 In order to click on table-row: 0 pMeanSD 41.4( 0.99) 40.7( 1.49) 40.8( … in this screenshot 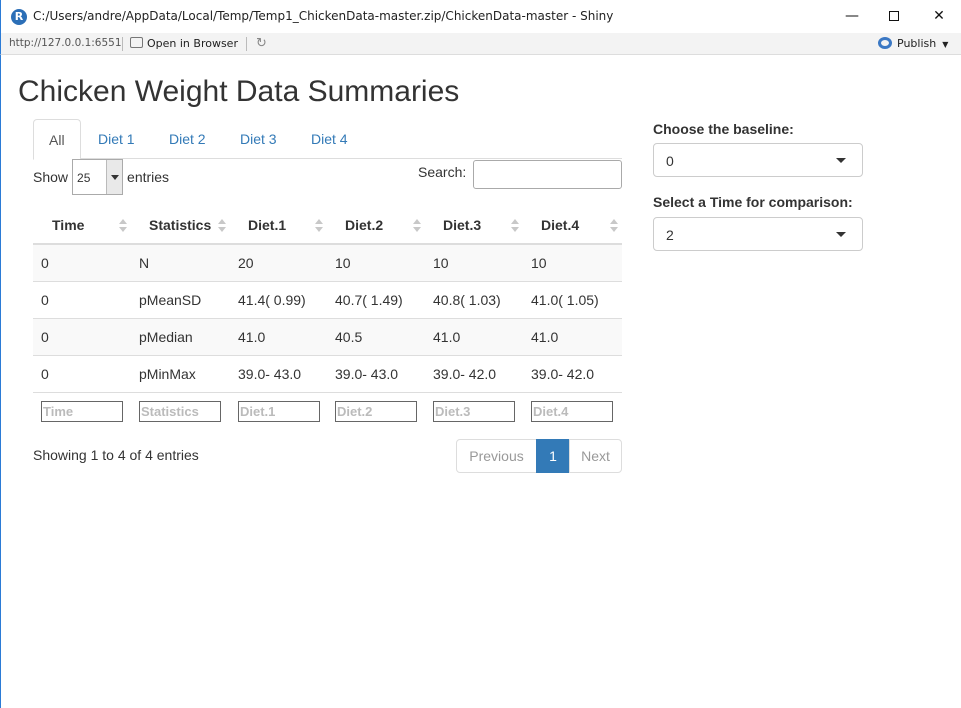, I will do `click(327, 300)`.